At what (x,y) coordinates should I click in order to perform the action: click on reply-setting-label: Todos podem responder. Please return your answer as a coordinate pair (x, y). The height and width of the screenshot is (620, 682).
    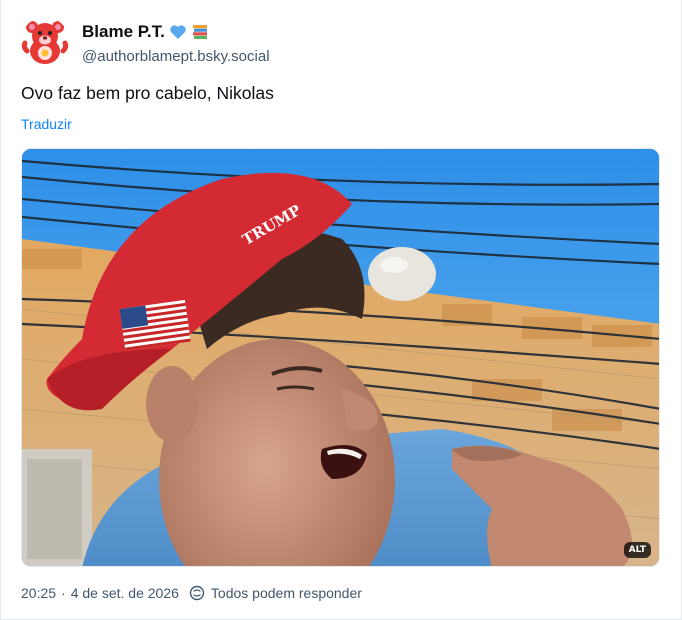
    Looking at the image, I should click on (286, 593).